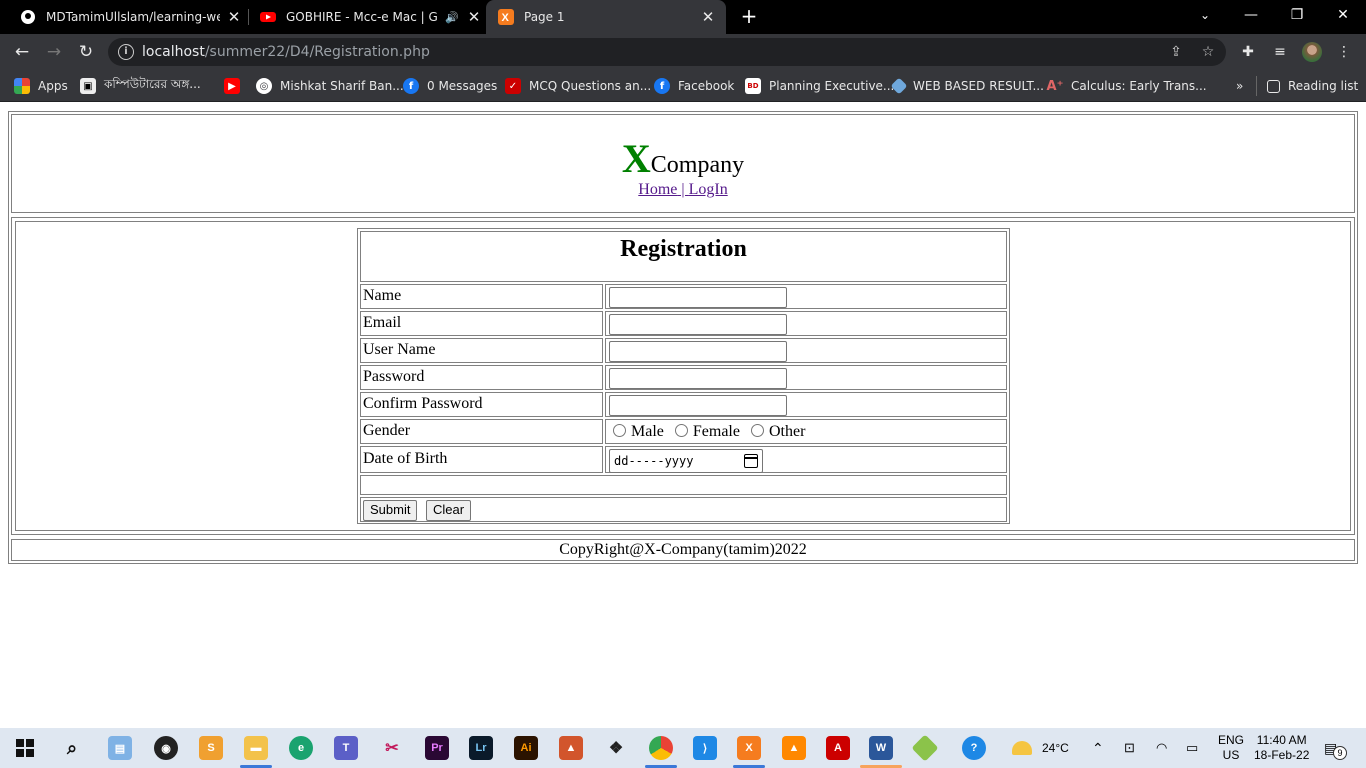 The width and height of the screenshot is (1366, 768). Describe the element at coordinates (54, 52) in the screenshot. I see `forward-icon: →` at that location.